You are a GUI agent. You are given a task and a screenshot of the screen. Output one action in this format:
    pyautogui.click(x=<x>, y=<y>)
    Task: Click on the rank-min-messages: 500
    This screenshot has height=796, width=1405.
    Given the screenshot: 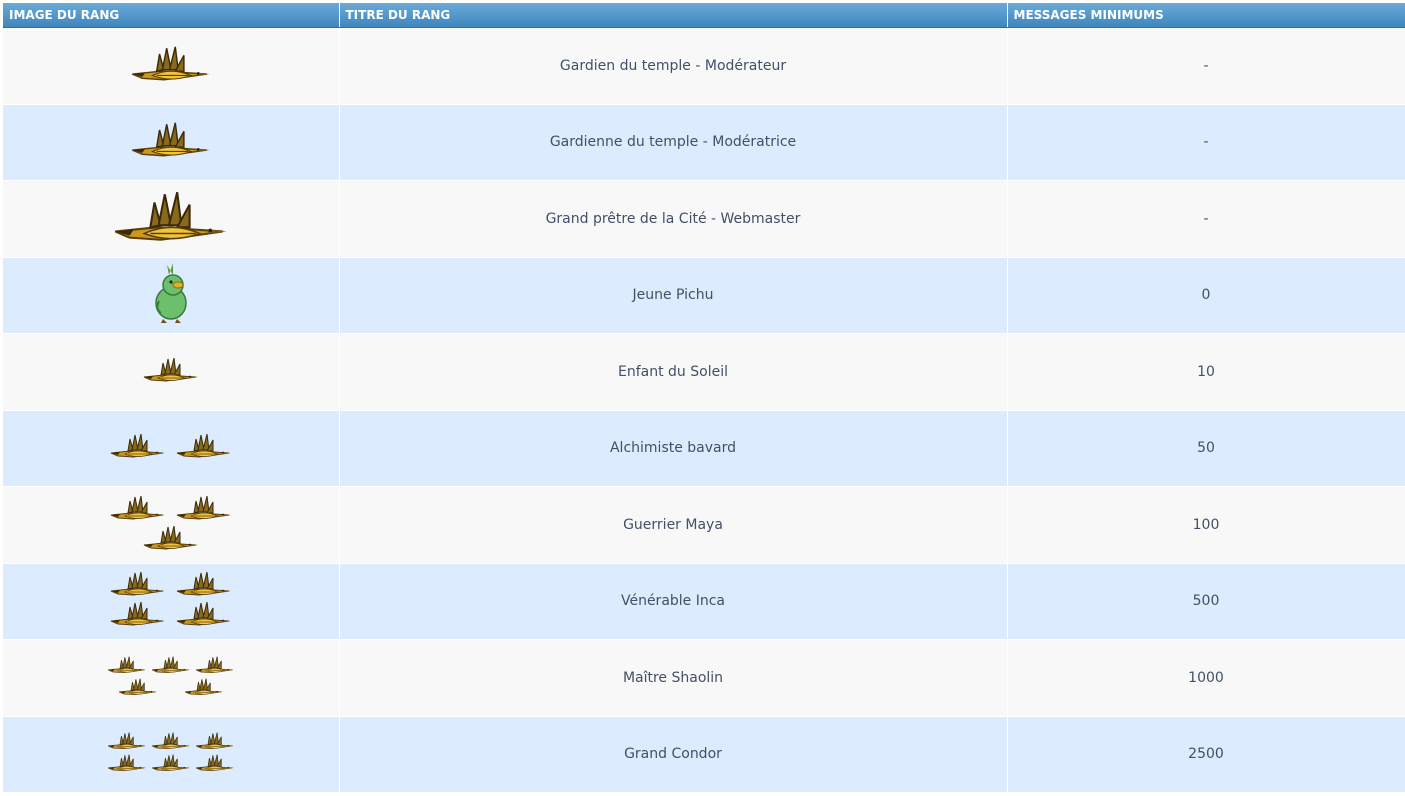 What is the action you would take?
    pyautogui.click(x=1206, y=600)
    